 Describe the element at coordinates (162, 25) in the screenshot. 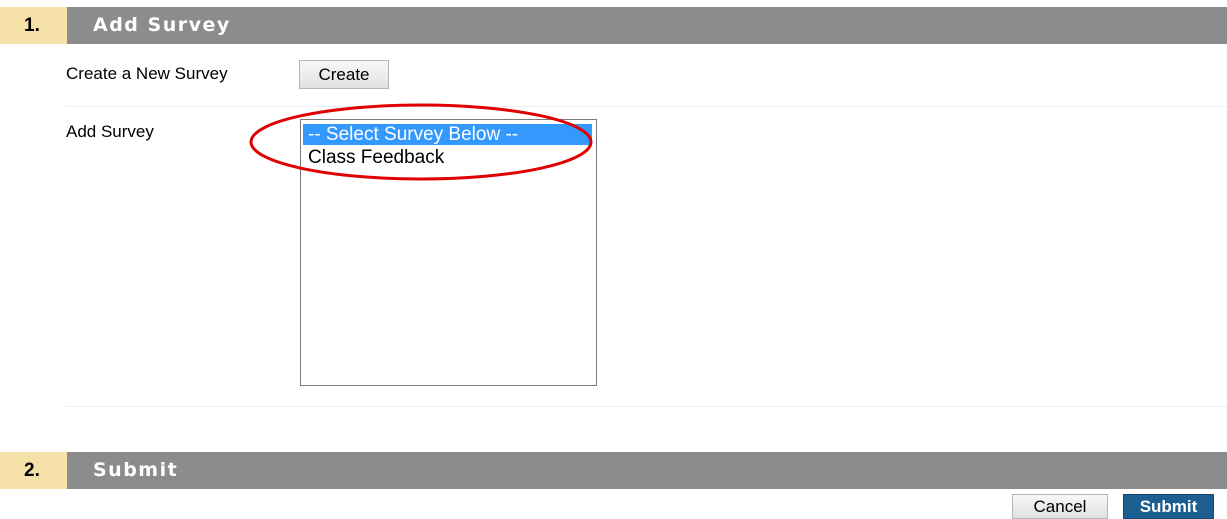

I see `section-title: Add Survey` at that location.